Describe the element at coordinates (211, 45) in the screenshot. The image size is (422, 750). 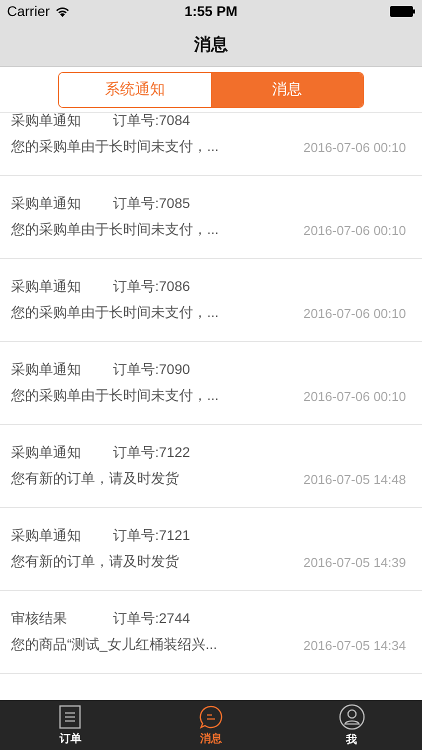
I see `page-title: 消息` at that location.